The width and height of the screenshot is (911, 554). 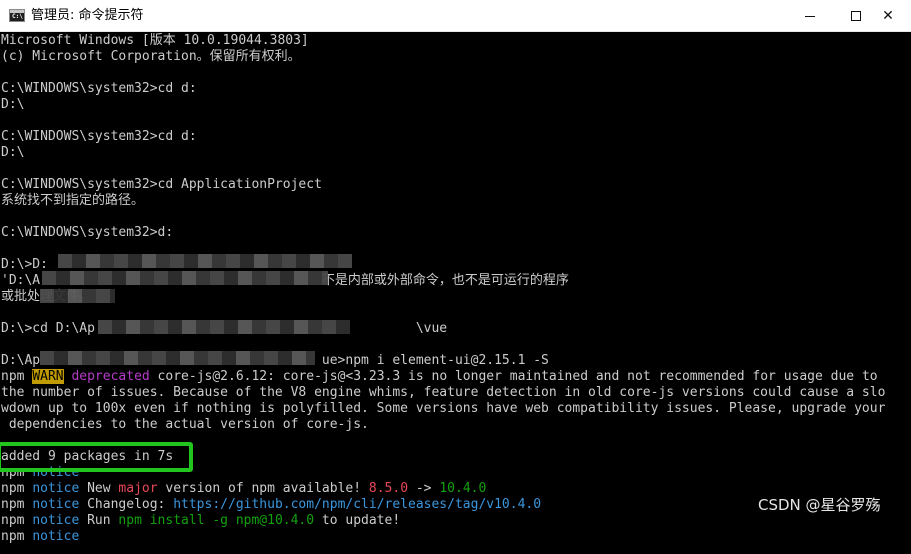 I want to click on console-text: D:\>D:, so click(x=24, y=264).